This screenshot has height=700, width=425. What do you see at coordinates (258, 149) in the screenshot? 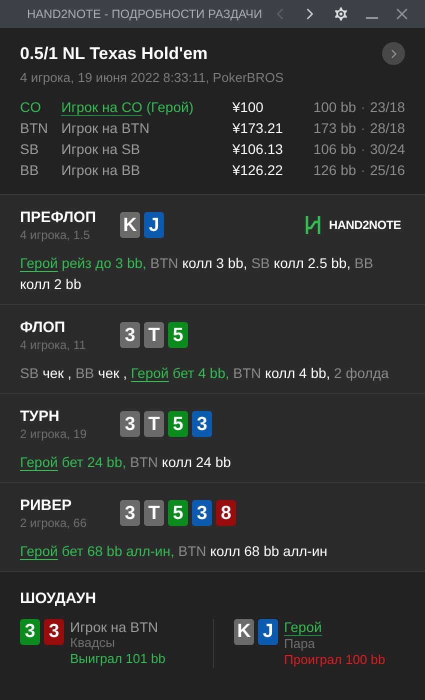
I see `player-stack: ¥106.13` at bounding box center [258, 149].